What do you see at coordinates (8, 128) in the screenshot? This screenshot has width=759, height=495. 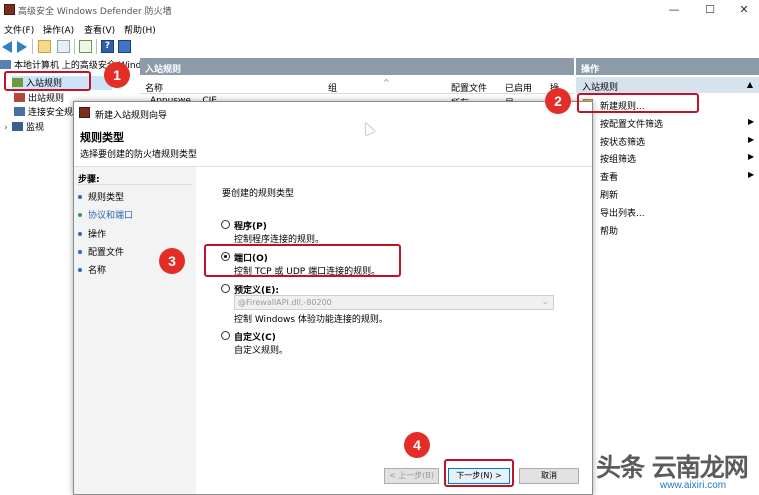 I see `expand-chevron-icon: ›` at bounding box center [8, 128].